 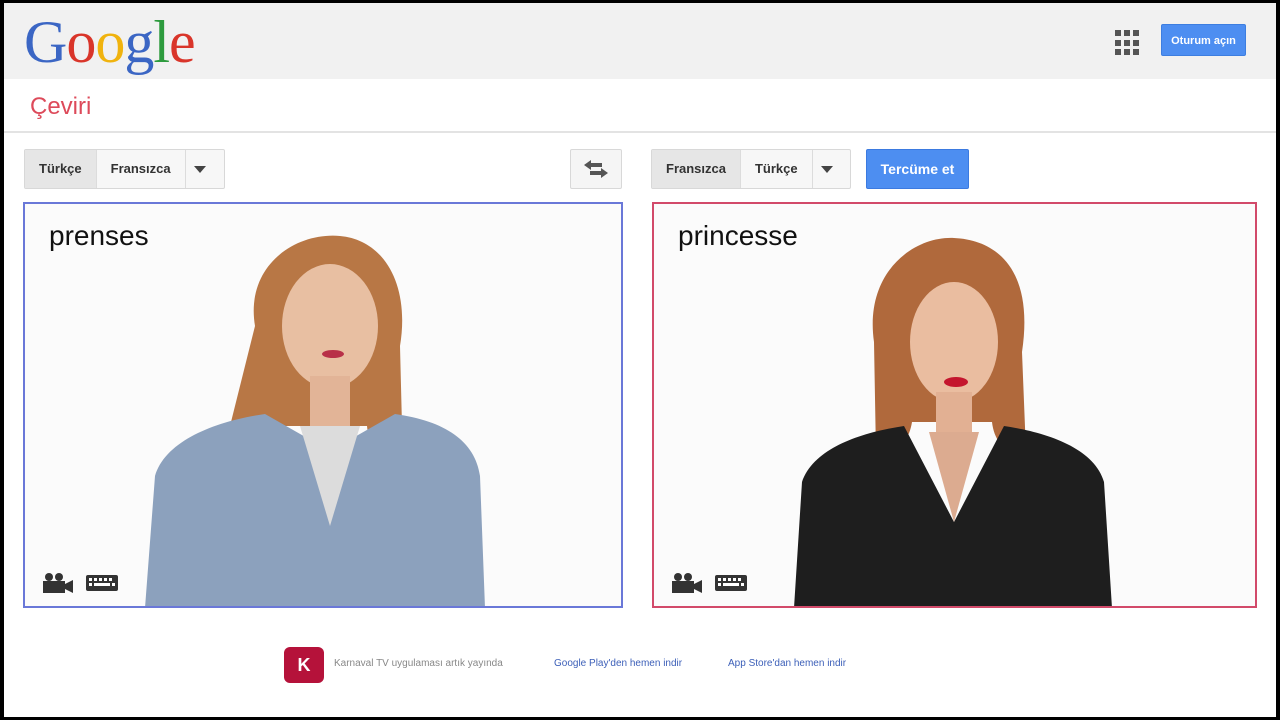 I want to click on swap-languages-button, so click(x=596, y=169).